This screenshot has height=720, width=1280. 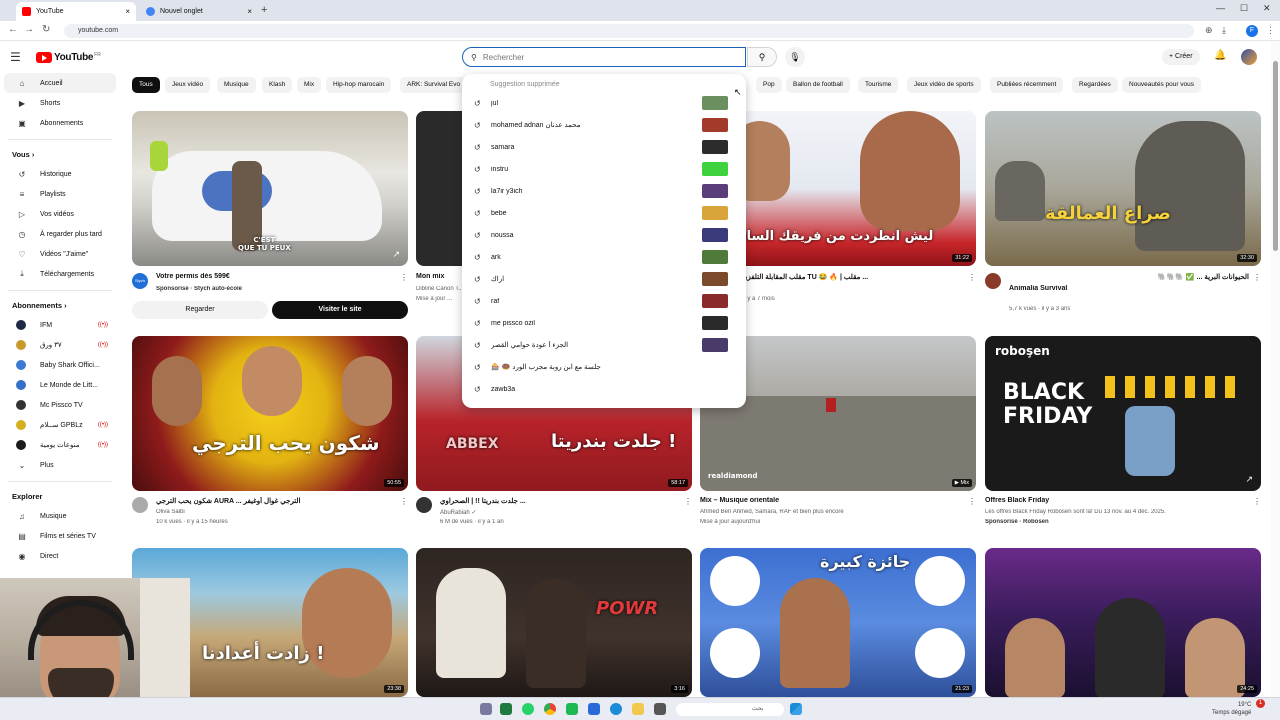 What do you see at coordinates (1123, 188) in the screenshot?
I see `video-thumbnail: صراع العمالقة 32:30` at bounding box center [1123, 188].